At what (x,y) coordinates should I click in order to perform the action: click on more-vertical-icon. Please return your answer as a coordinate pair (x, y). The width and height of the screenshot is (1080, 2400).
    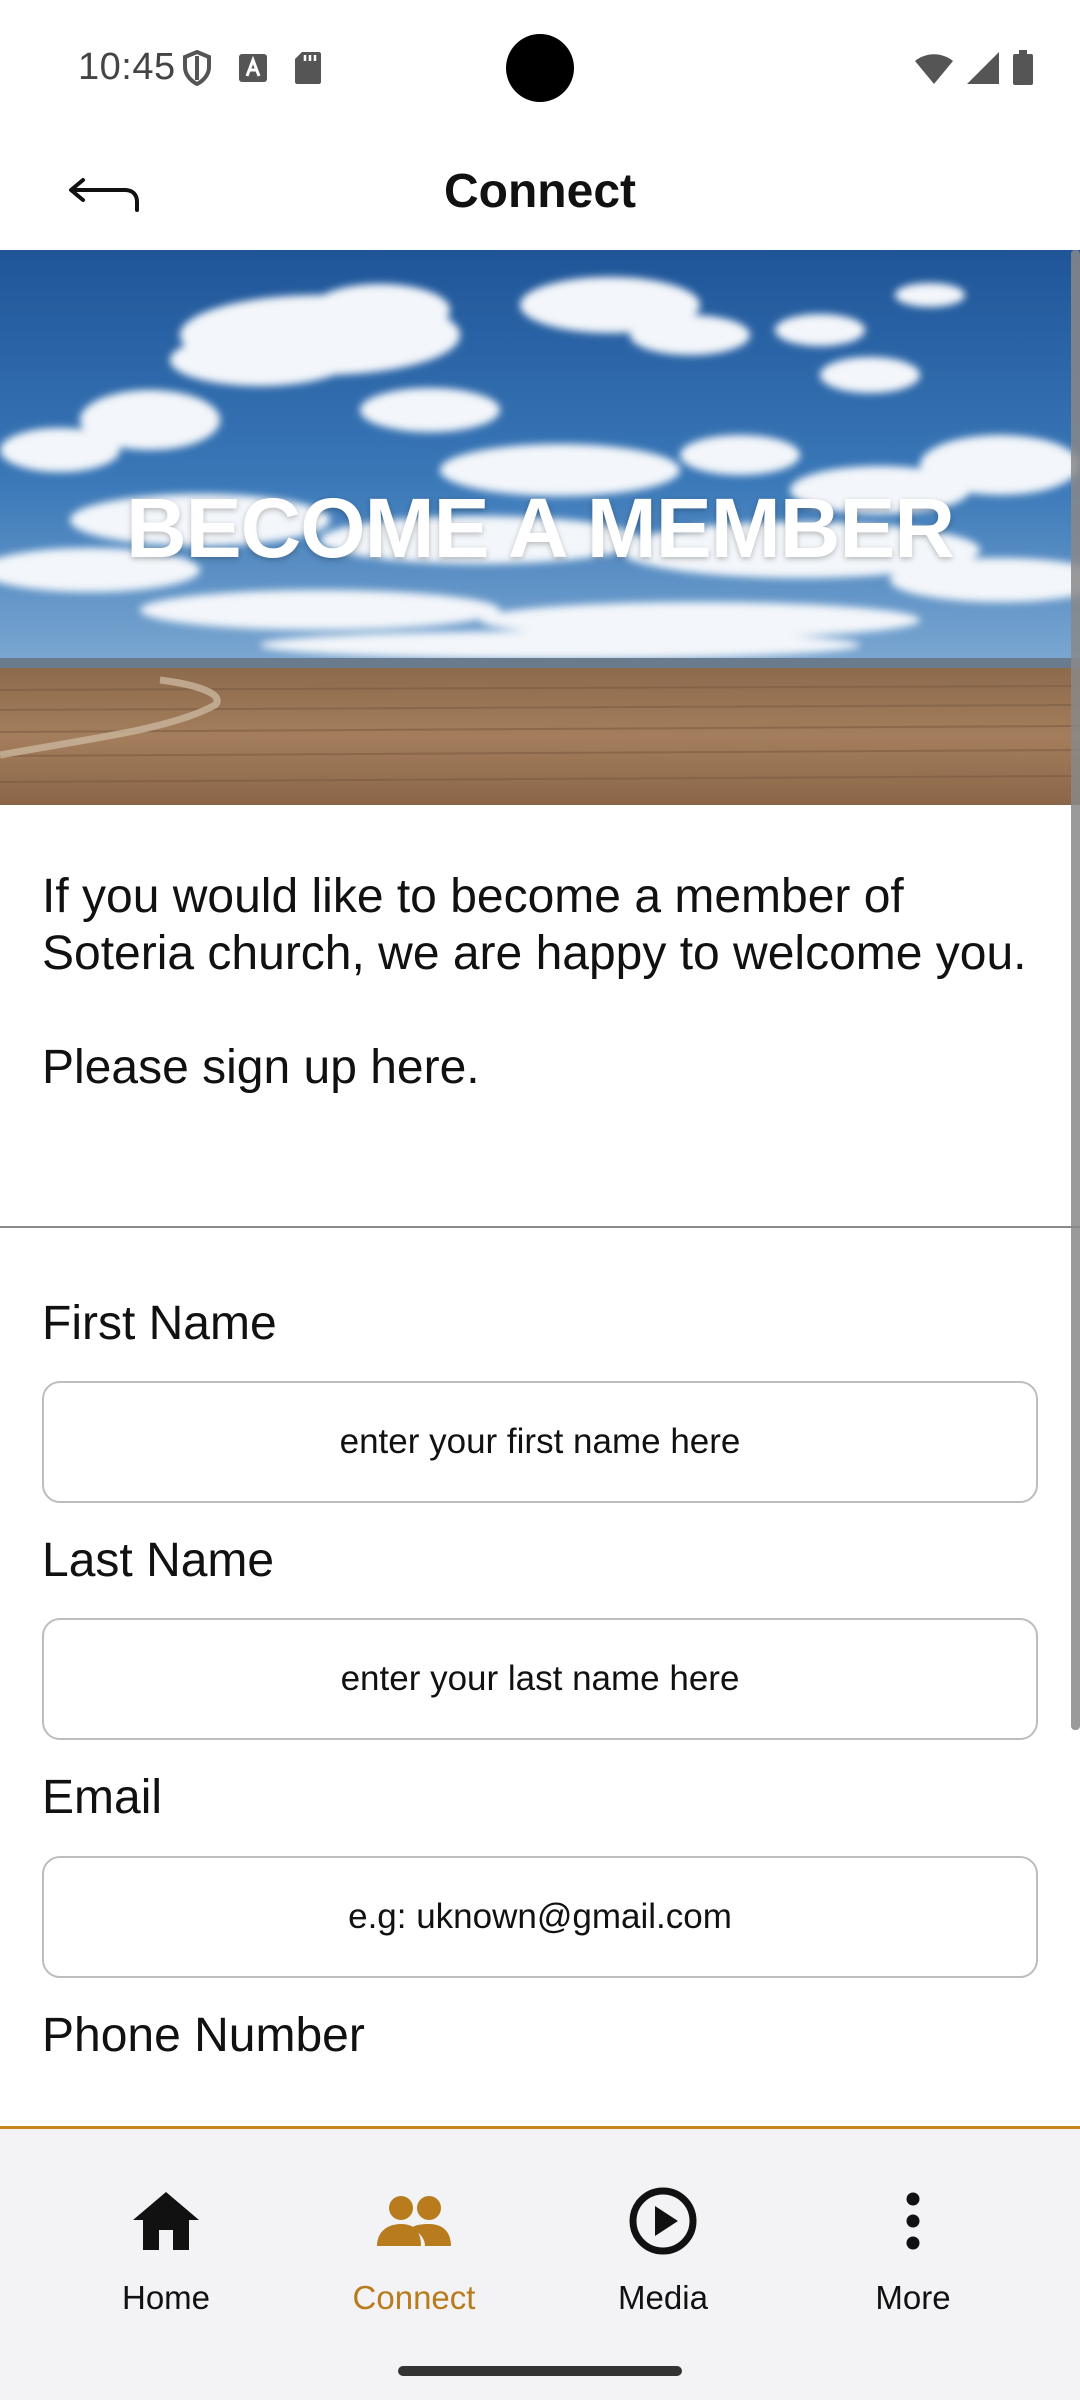
    Looking at the image, I should click on (913, 2221).